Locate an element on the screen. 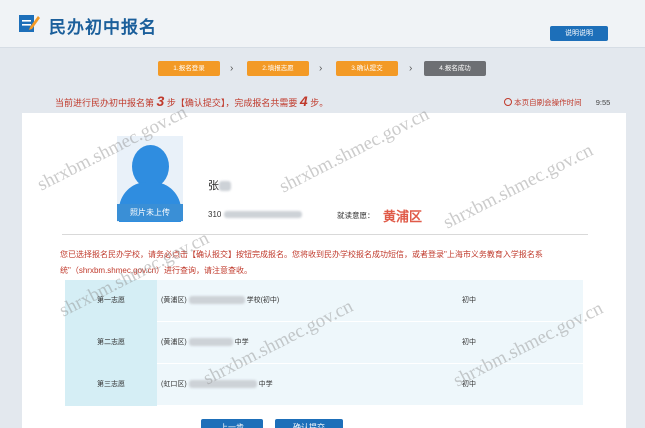  clock-icon is located at coordinates (508, 102).